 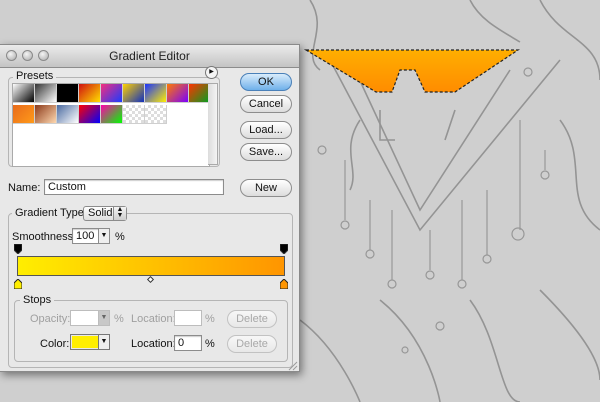 I want to click on opacity-dropdown-arrow-icon: ▼, so click(x=103, y=318).